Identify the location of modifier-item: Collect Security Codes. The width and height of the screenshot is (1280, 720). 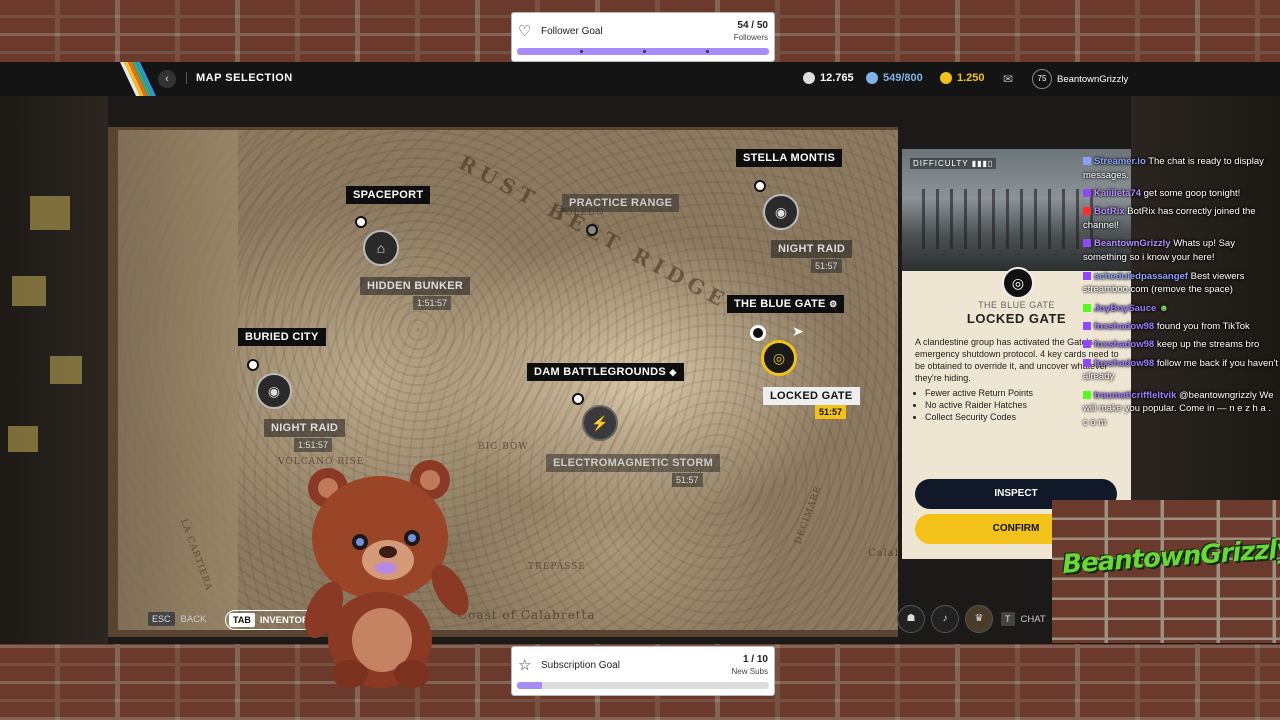
(979, 417).